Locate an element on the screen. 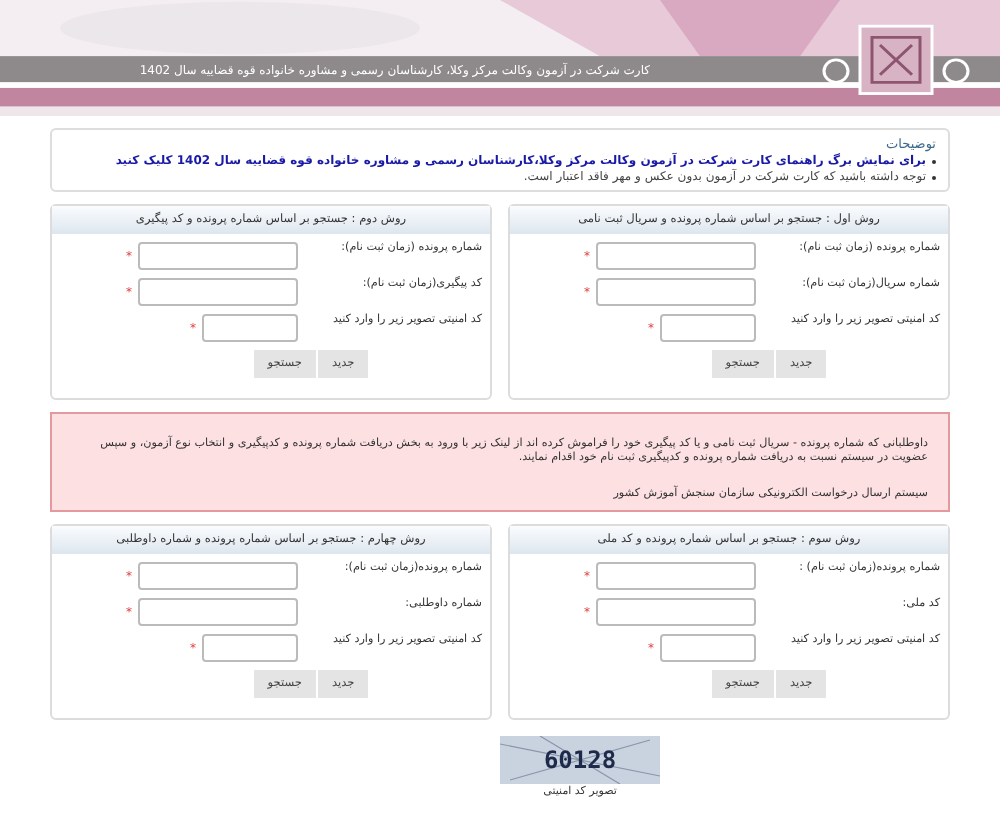  captcha-image: 60128 is located at coordinates (580, 760).